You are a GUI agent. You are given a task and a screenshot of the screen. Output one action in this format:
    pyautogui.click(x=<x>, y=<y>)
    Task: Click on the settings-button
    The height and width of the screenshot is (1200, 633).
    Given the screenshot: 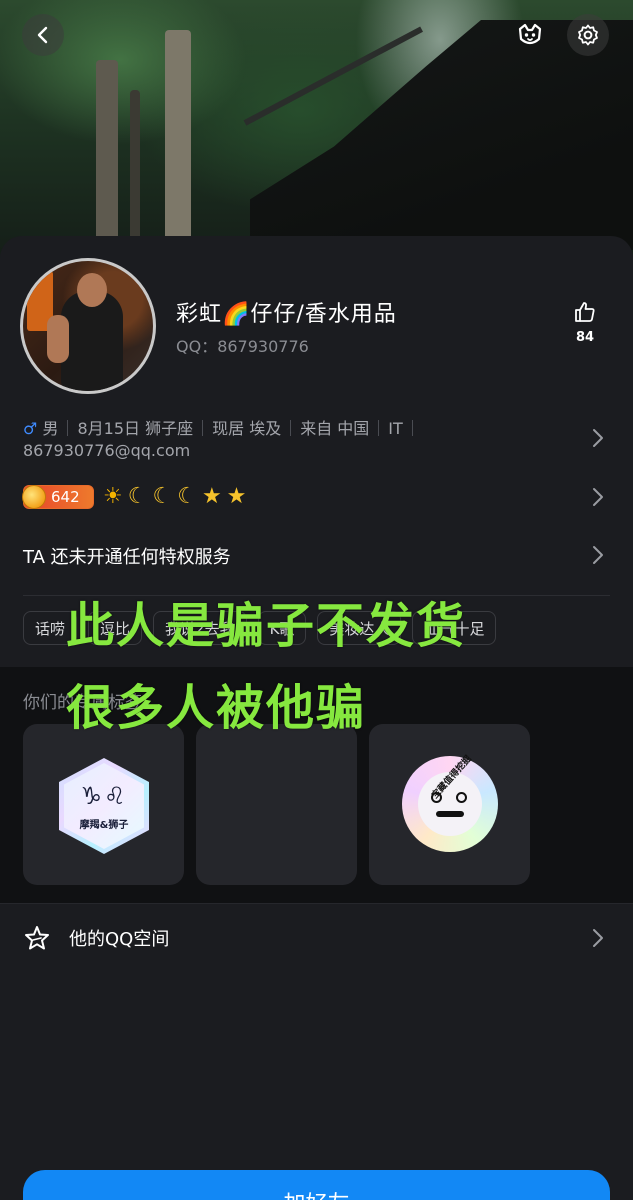 What is the action you would take?
    pyautogui.click(x=588, y=35)
    